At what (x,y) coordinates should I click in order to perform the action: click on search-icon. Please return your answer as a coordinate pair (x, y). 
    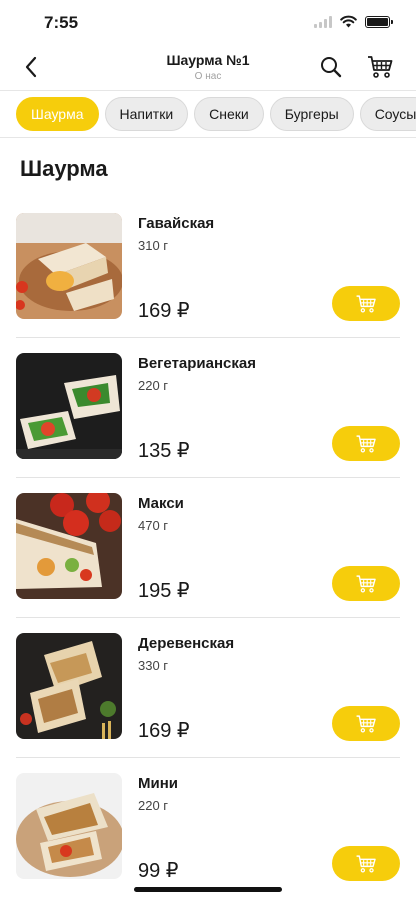
    Looking at the image, I should click on (331, 67).